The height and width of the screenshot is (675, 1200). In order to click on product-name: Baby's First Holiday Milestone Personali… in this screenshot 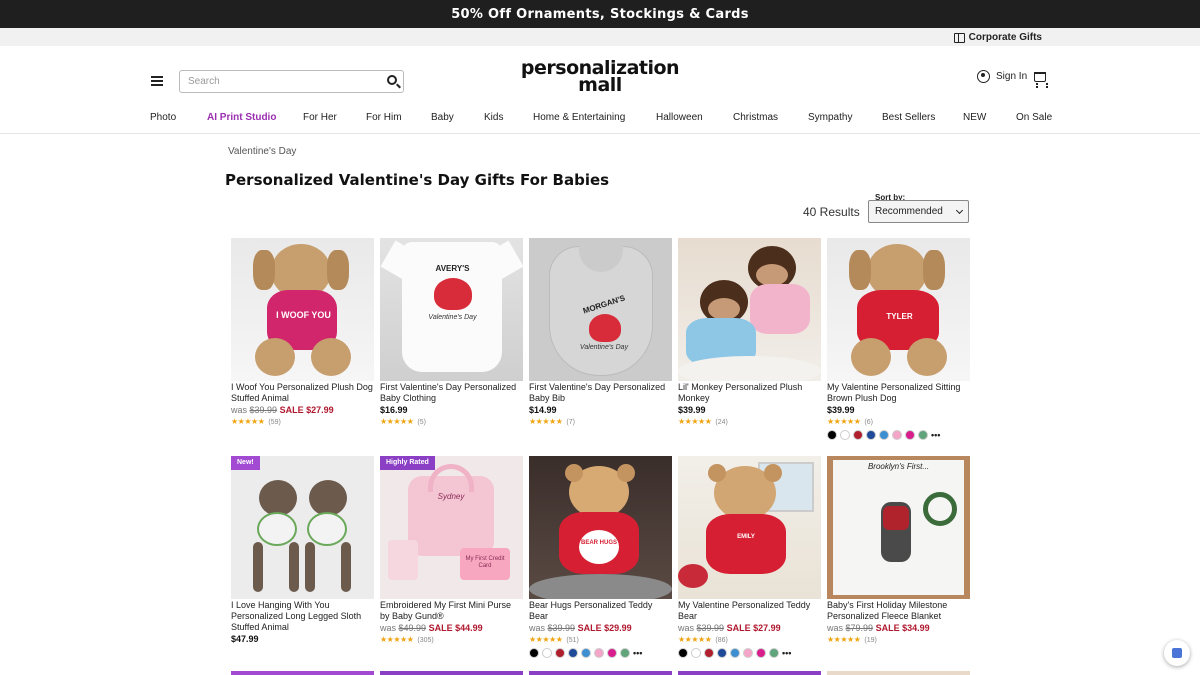, I will do `click(898, 611)`.